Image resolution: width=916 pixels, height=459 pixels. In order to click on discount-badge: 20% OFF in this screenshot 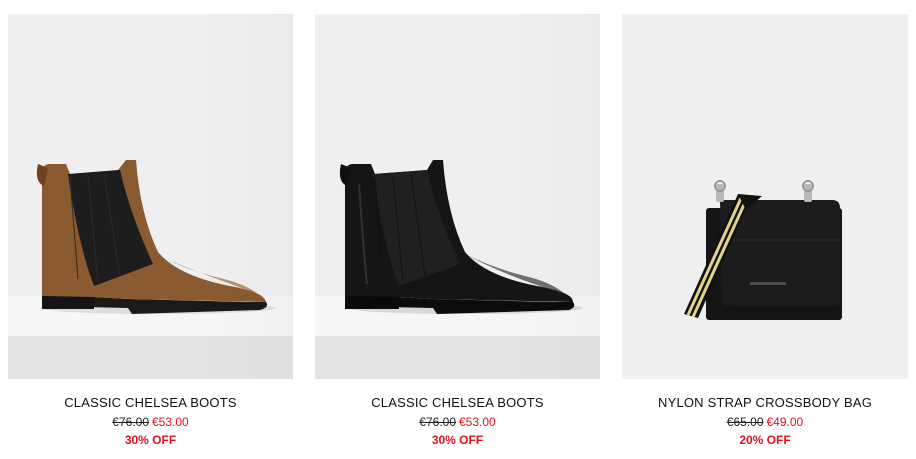, I will do `click(765, 440)`.